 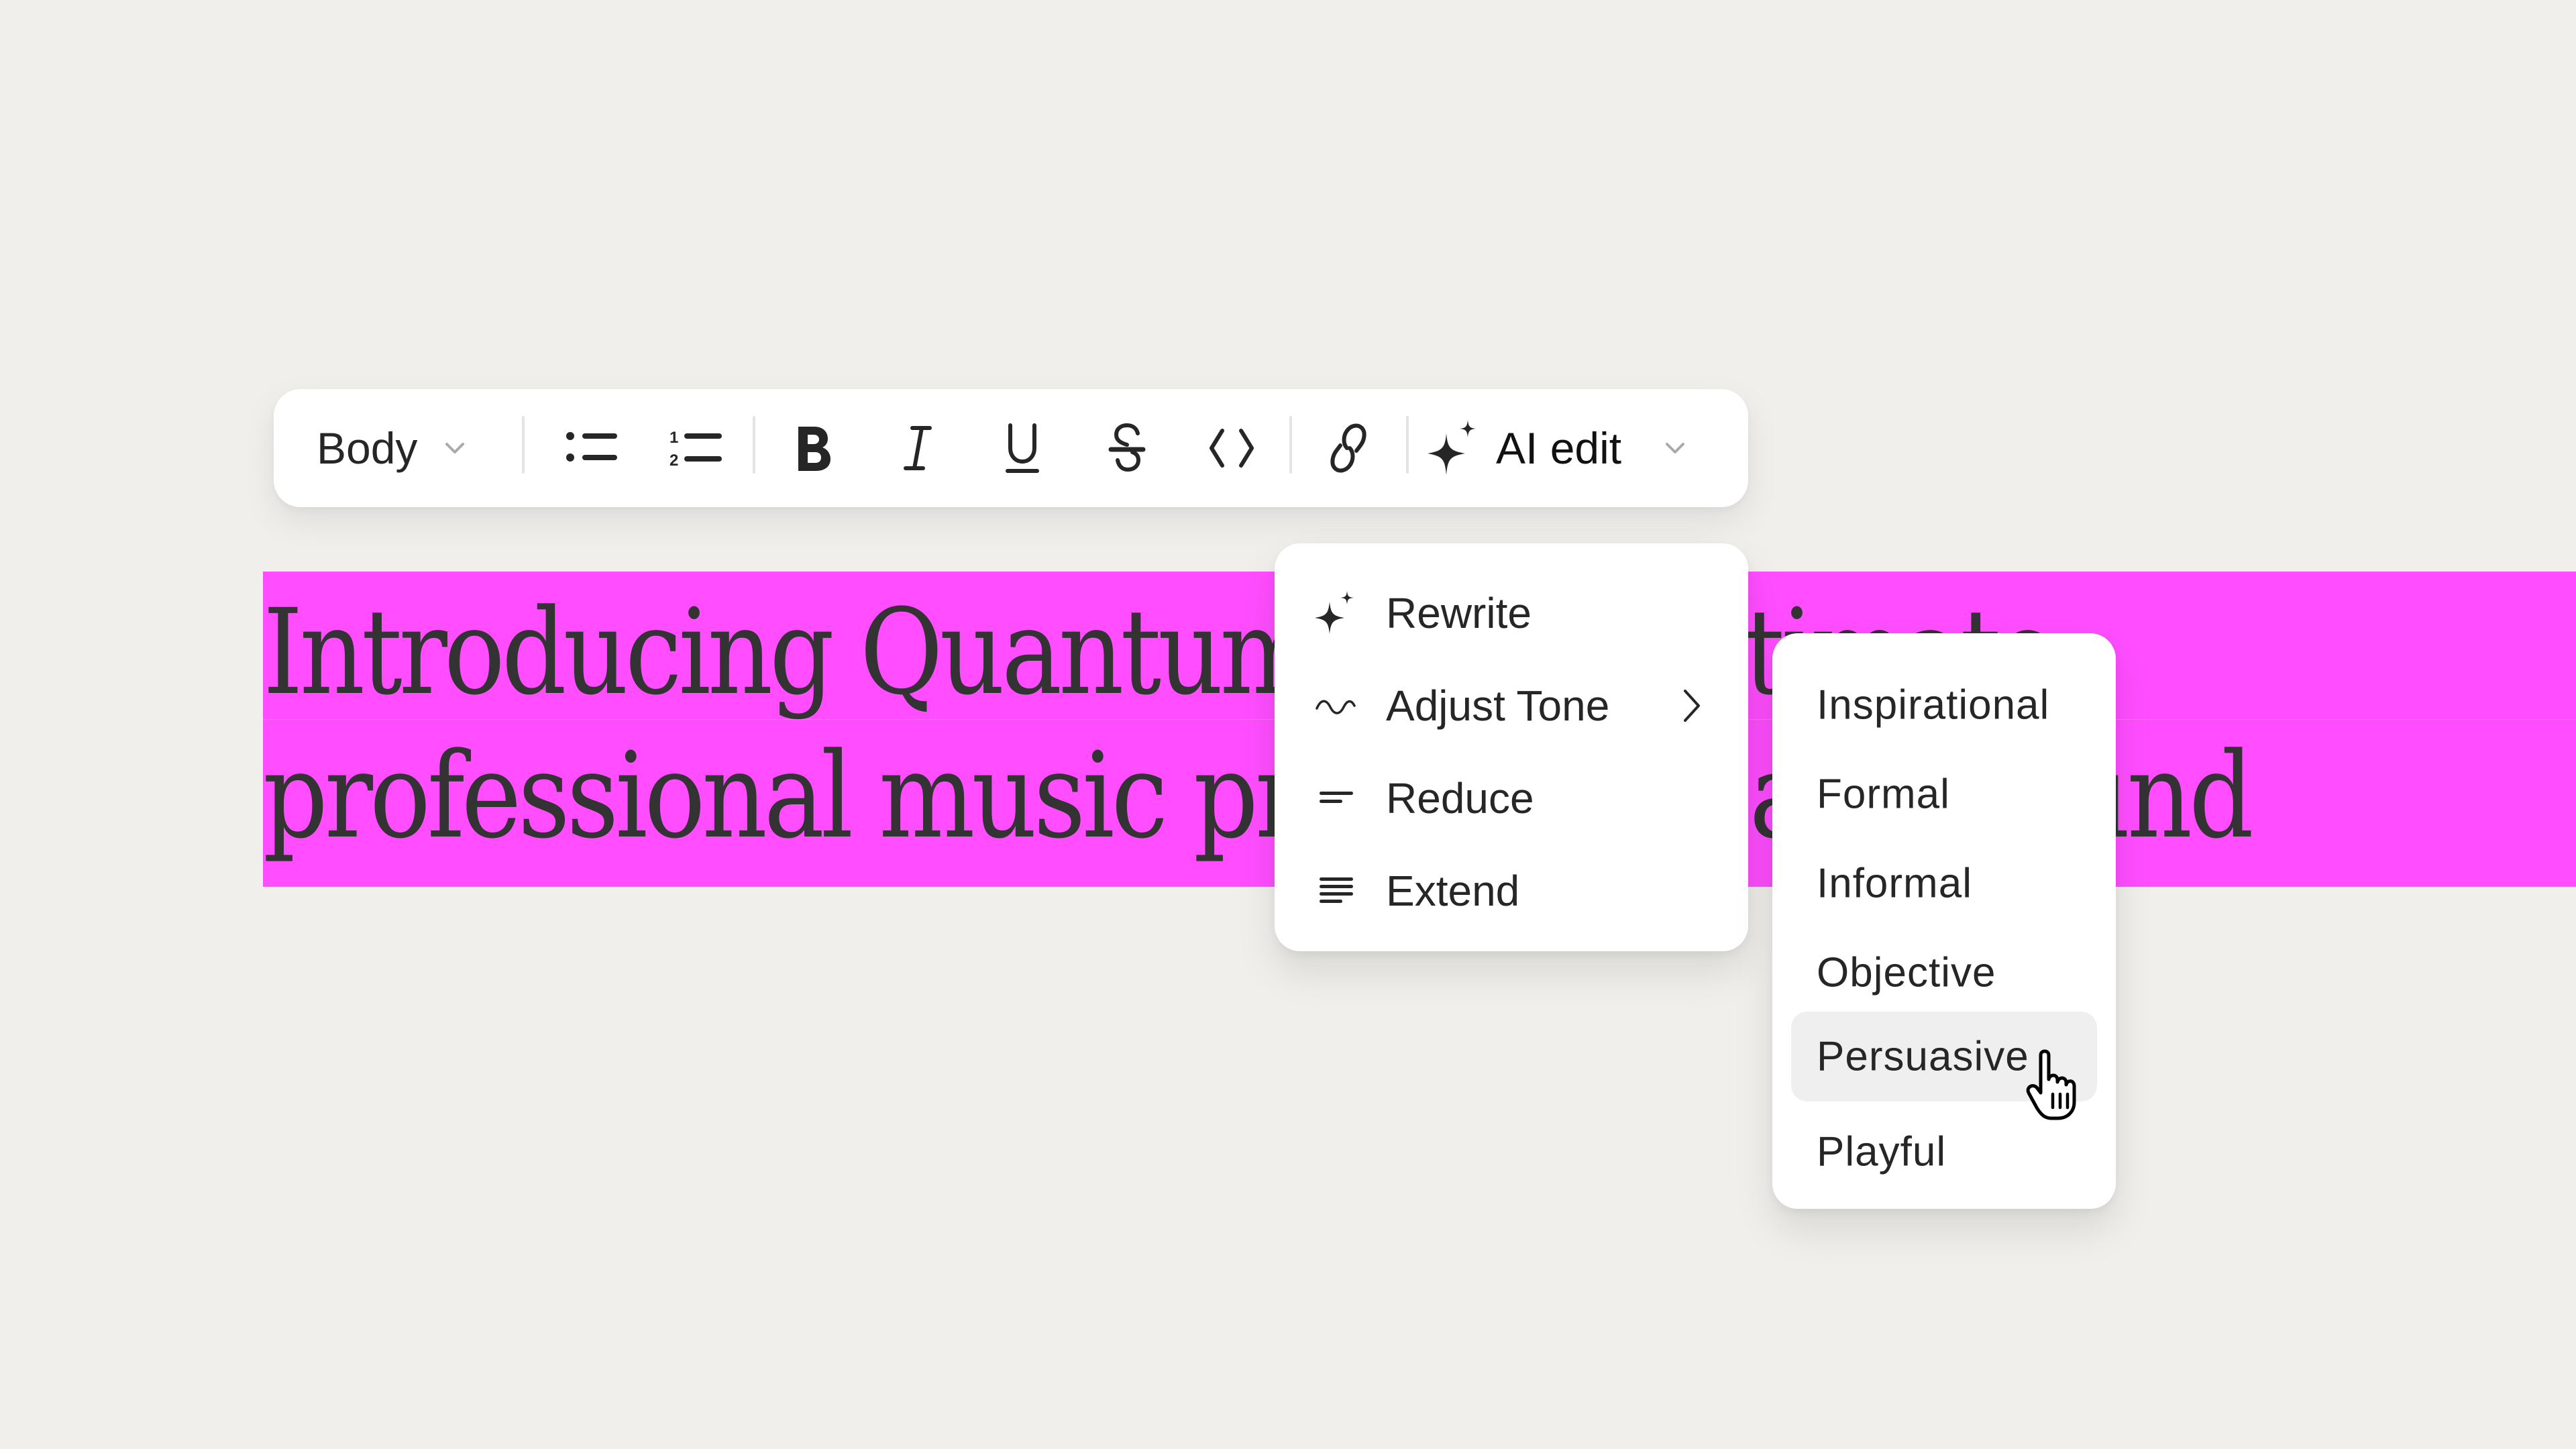 I want to click on italic-button, so click(x=917, y=448).